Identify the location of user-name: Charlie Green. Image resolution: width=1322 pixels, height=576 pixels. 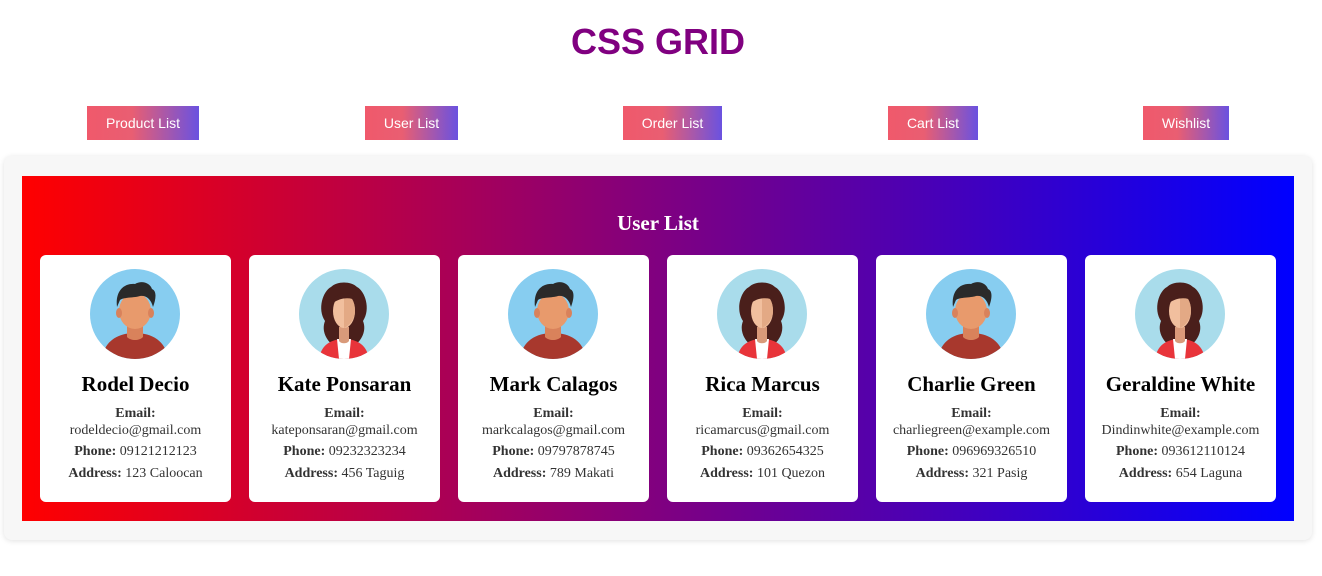
(971, 384).